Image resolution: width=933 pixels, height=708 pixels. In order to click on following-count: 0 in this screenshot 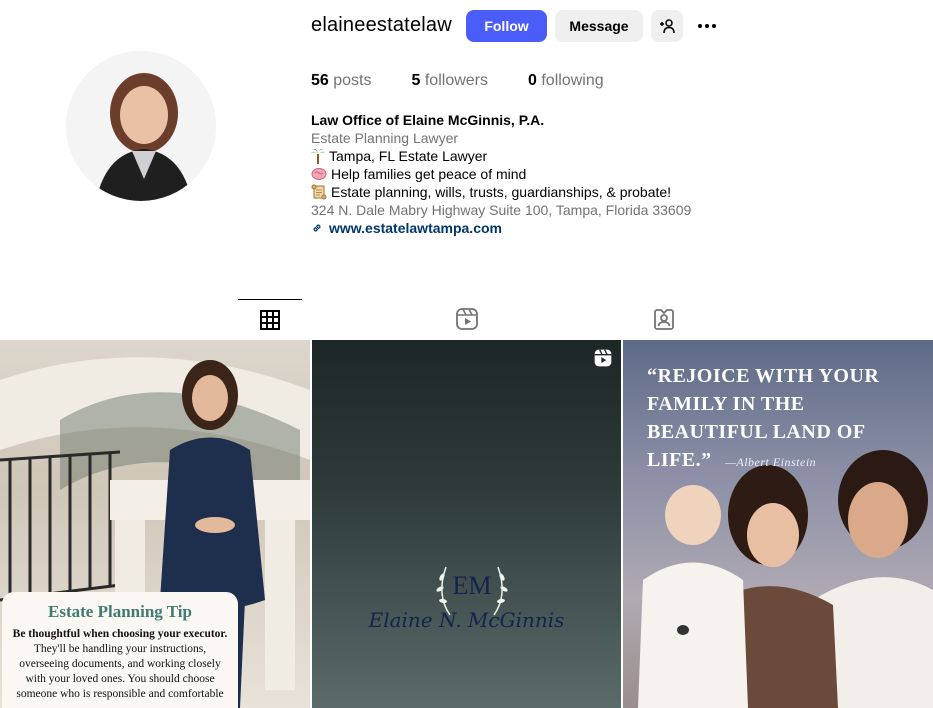, I will do `click(532, 80)`.